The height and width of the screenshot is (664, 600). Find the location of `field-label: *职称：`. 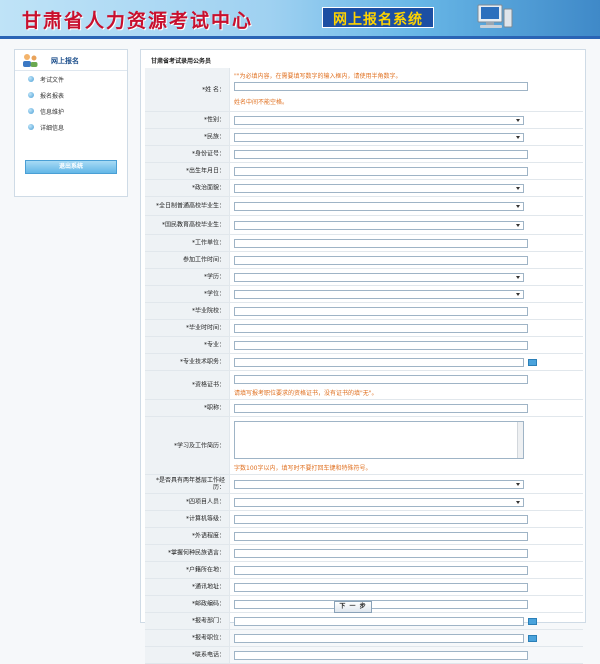

field-label: *职称： is located at coordinates (214, 408).